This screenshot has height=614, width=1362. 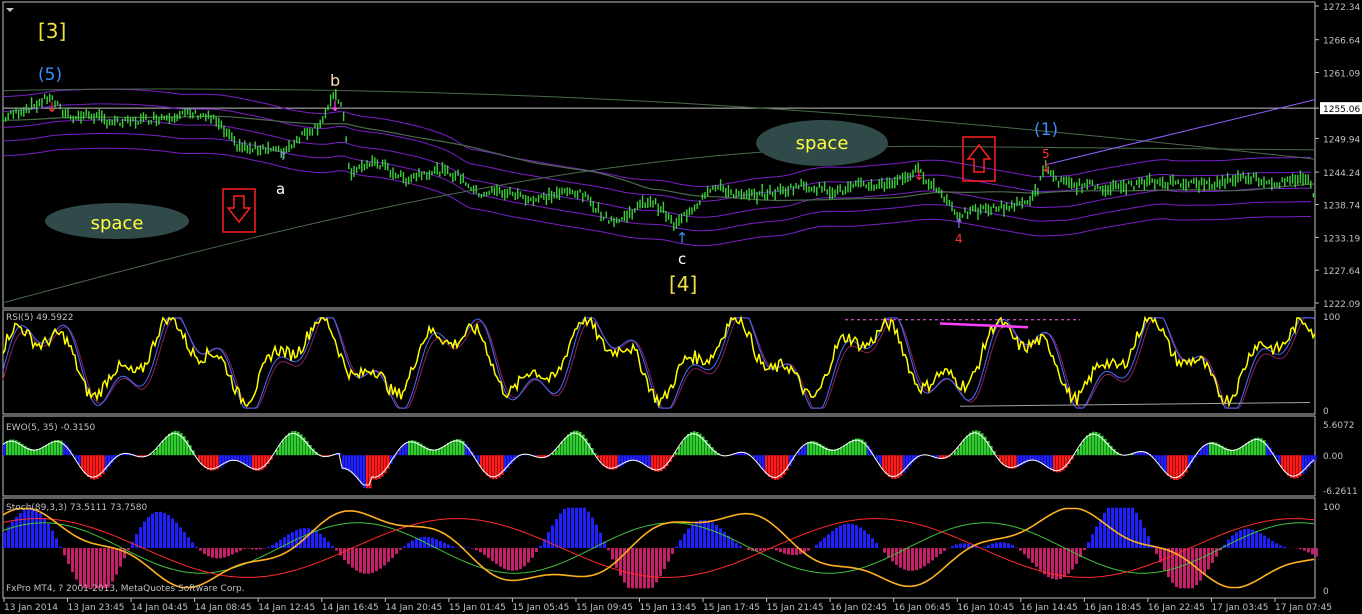 I want to click on wave-5-label: (5), so click(x=50, y=75).